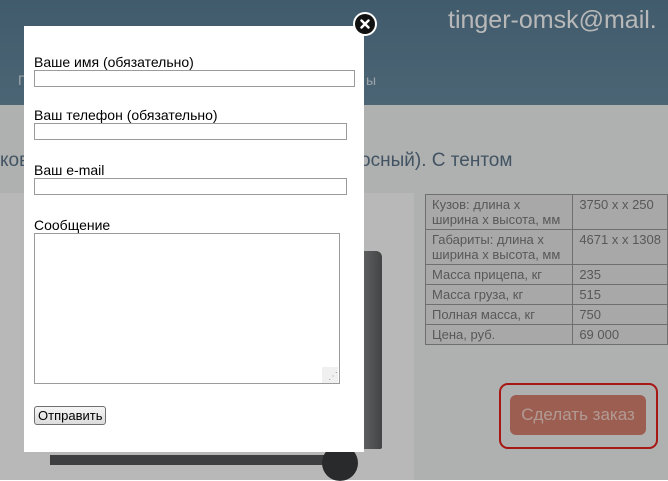  Describe the element at coordinates (126, 115) in the screenshot. I see `phone-label: Ваш телефон (обязательно)` at that location.